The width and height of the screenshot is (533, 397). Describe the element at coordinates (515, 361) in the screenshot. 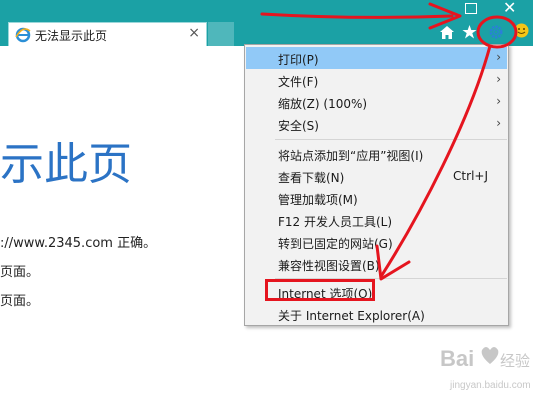

I see `svg-text: 经验` at that location.